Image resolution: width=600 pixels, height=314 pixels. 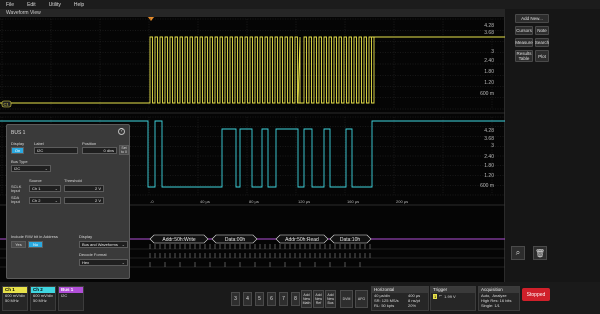 I want to click on display-mode-value: Bus and Waveforms, so click(x=100, y=244).